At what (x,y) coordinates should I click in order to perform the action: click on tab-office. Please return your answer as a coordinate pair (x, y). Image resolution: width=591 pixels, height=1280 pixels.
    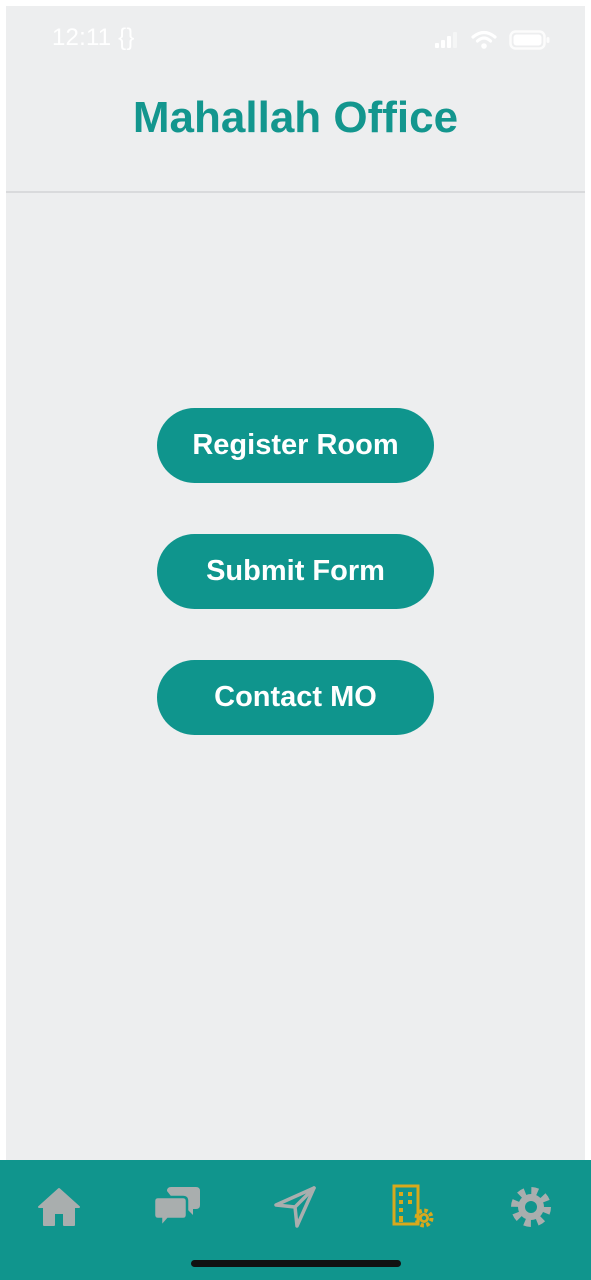
    Looking at the image, I should click on (413, 1207).